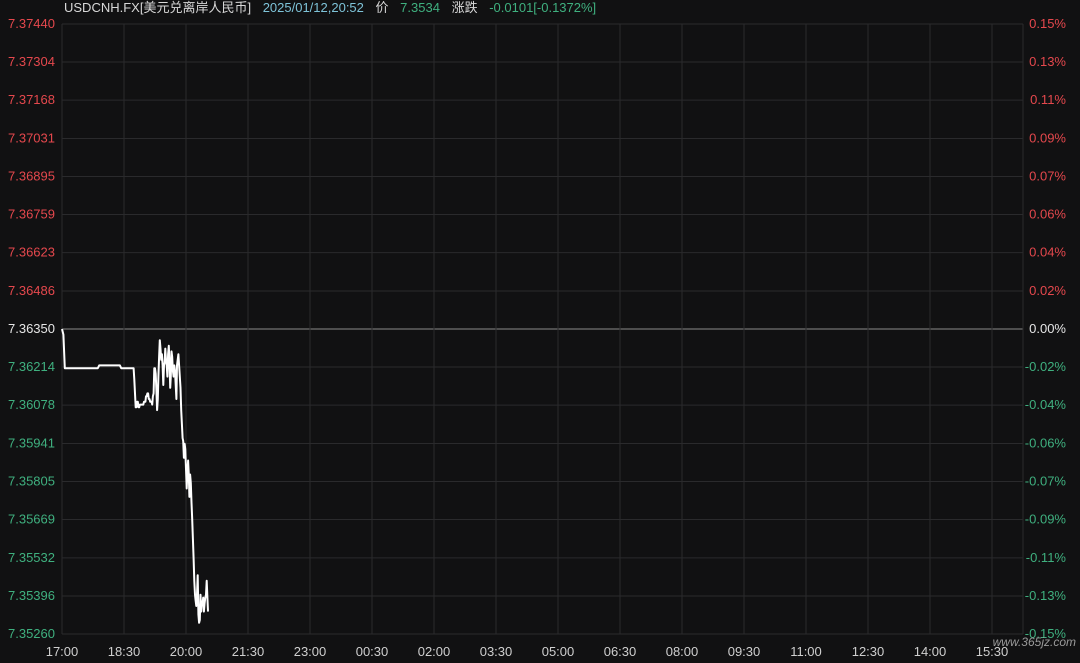 The image size is (1080, 663). I want to click on x-tick-label: 00:30, so click(372, 651).